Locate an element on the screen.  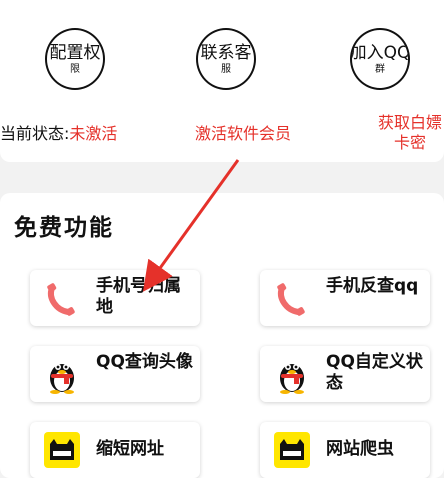
tile-web-crawler: 网站爬虫 is located at coordinates (345, 450).